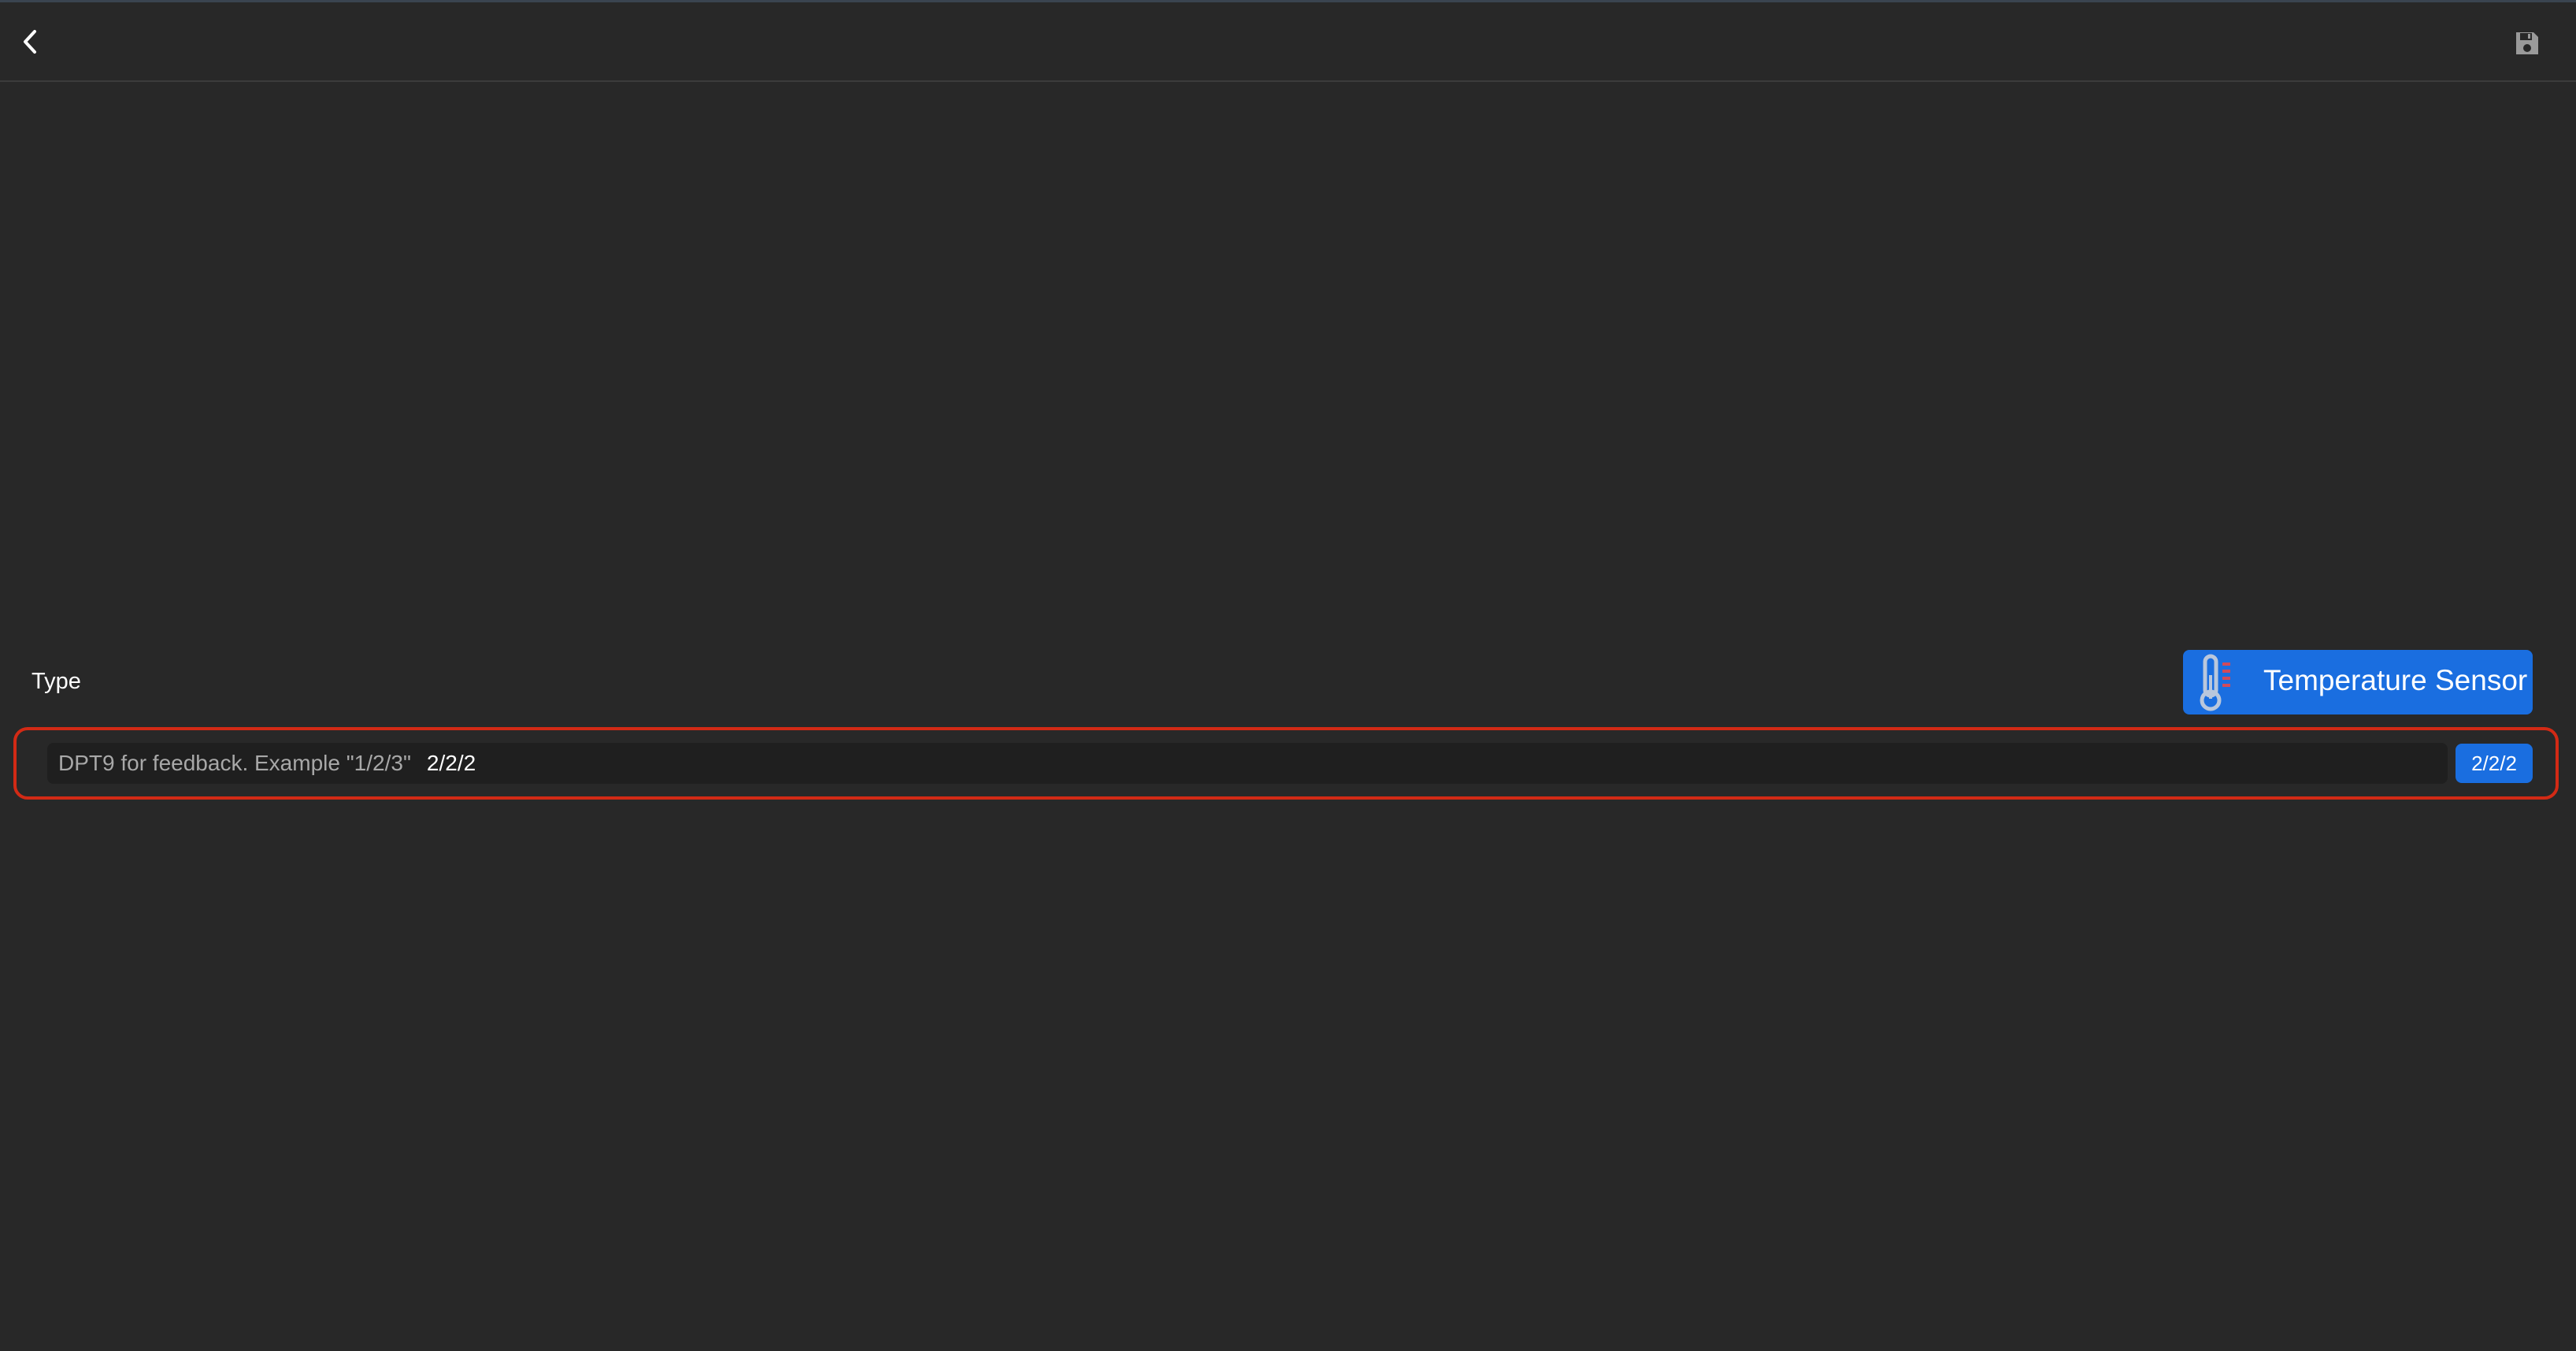 This screenshot has width=2576, height=1351. Describe the element at coordinates (1437, 764) in the screenshot. I see `feedback-address-input` at that location.